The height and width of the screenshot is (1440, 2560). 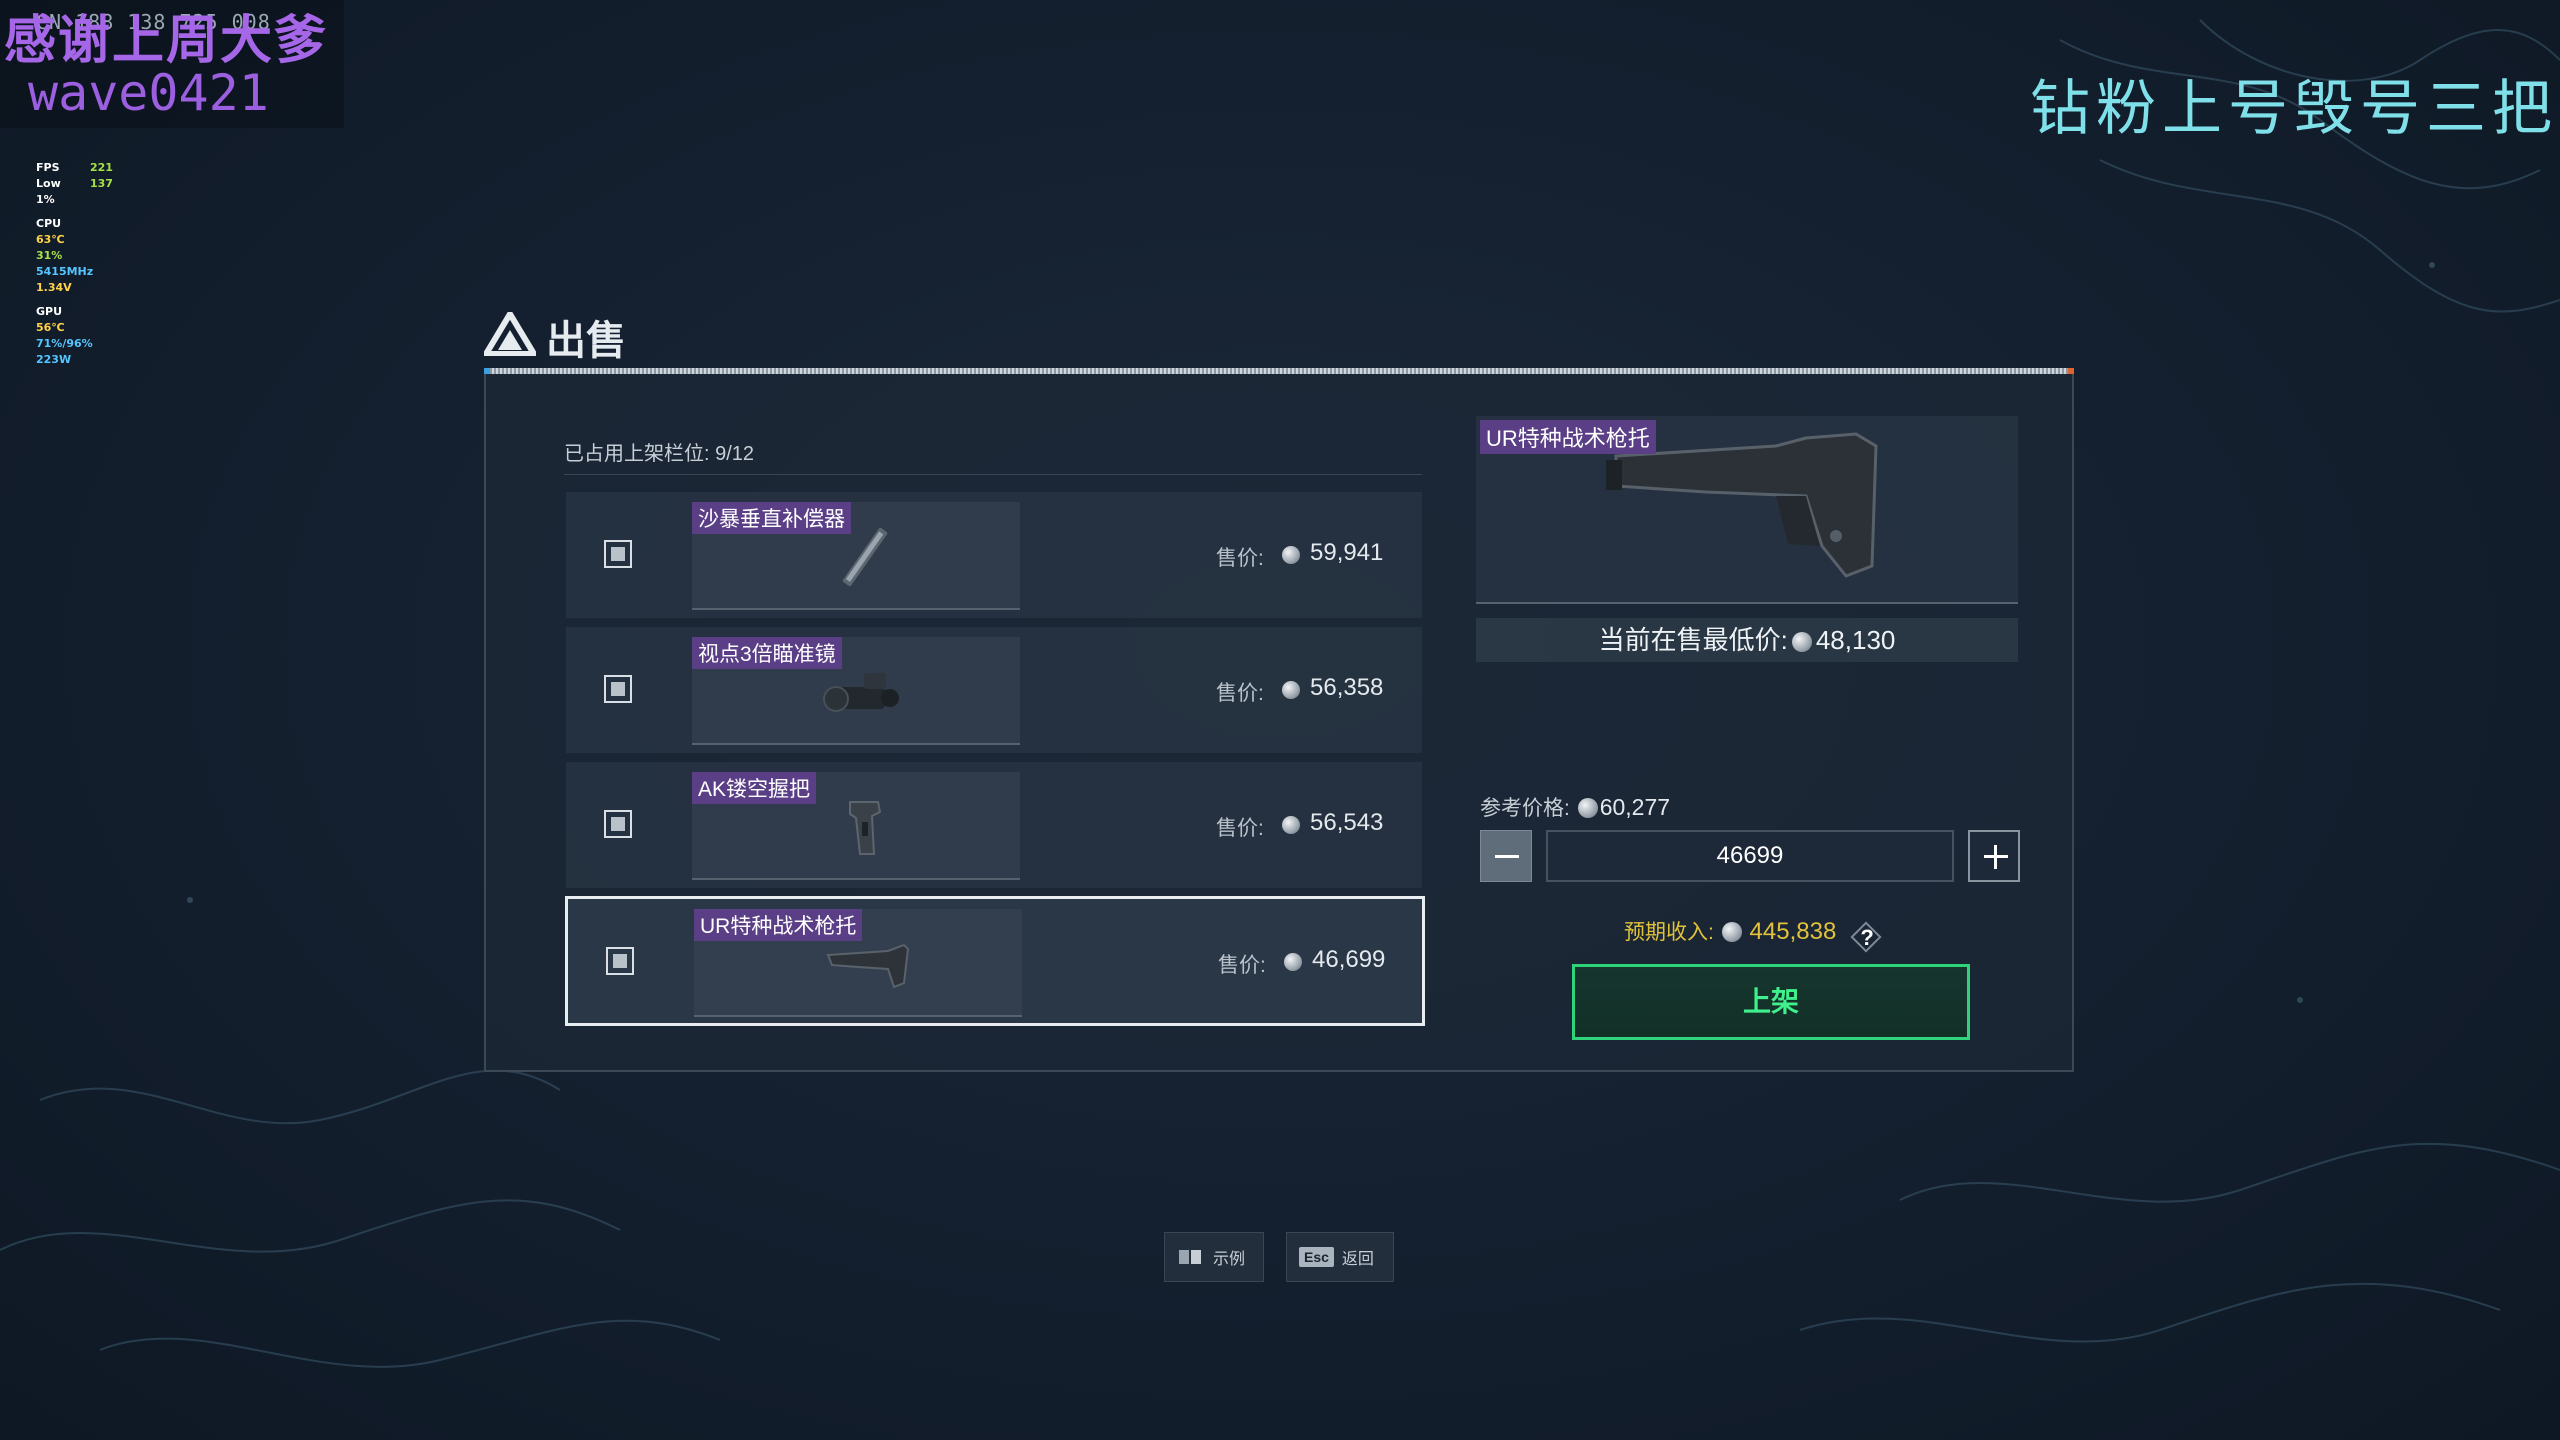 I want to click on cpu-temp: 63℃, so click(x=50, y=239).